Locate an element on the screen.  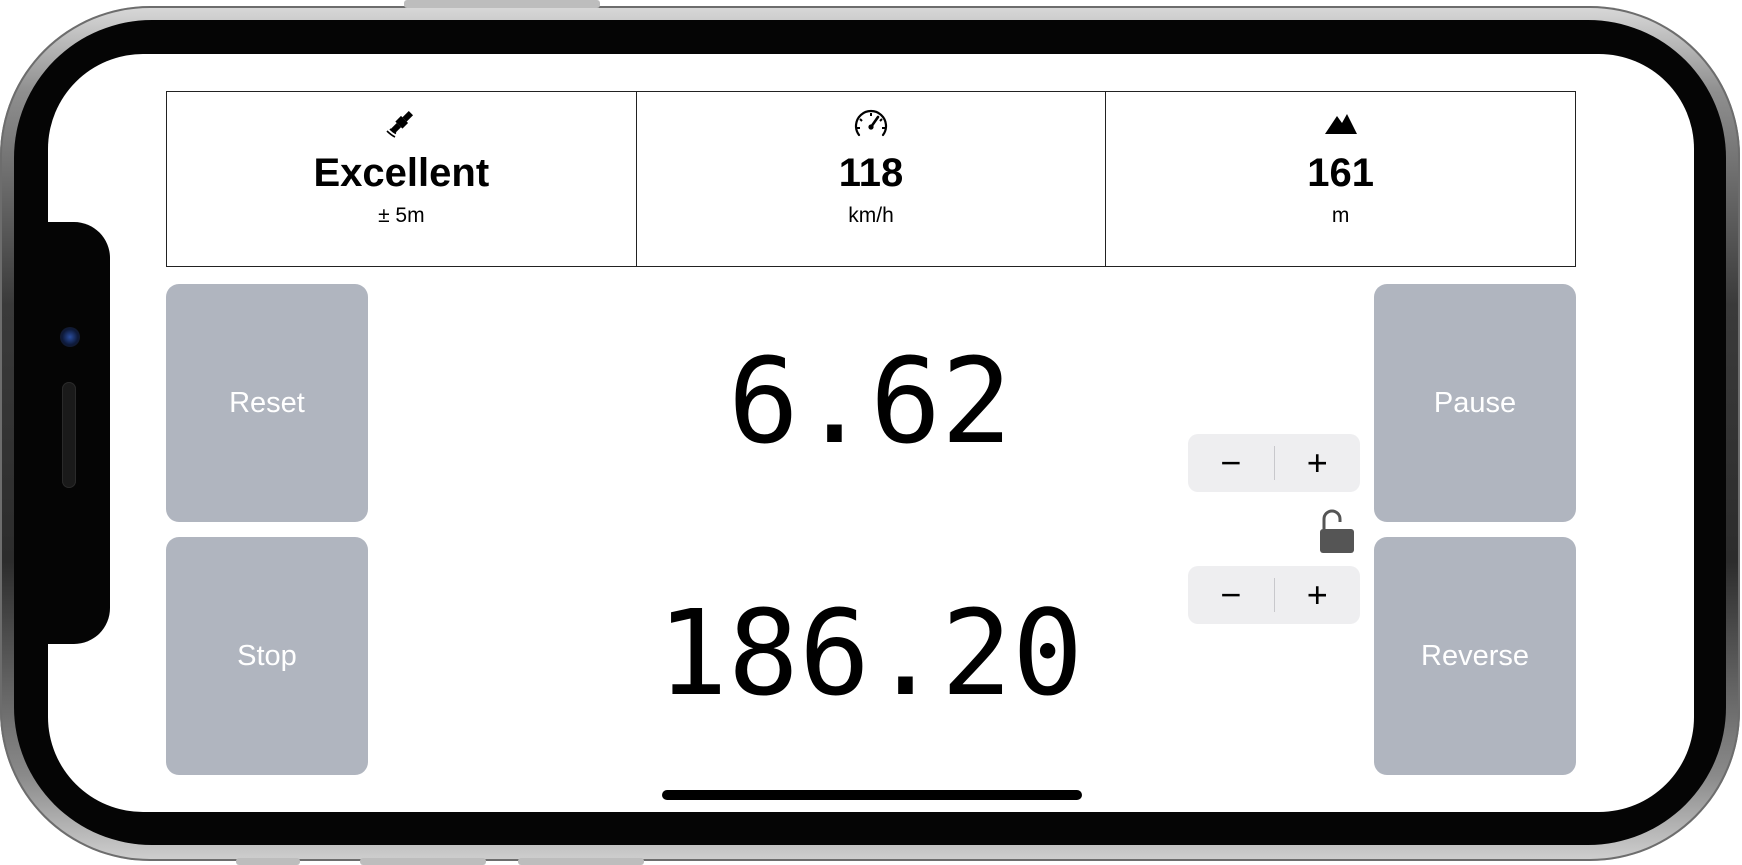
gps-accuracy-label: ± 5m is located at coordinates (401, 215).